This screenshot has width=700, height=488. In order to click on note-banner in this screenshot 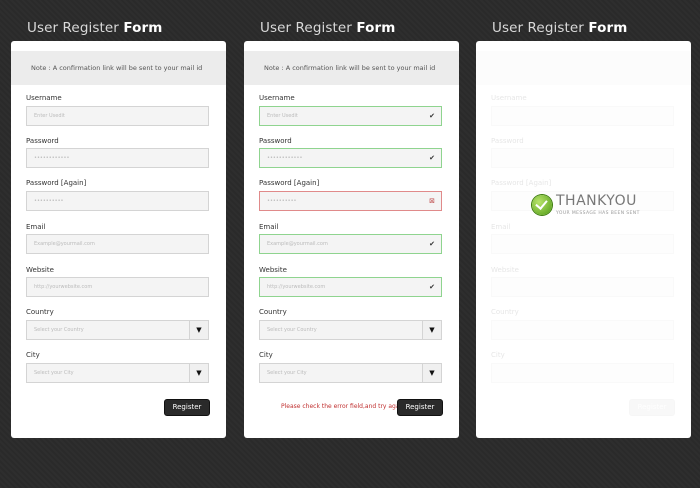, I will do `click(583, 68)`.